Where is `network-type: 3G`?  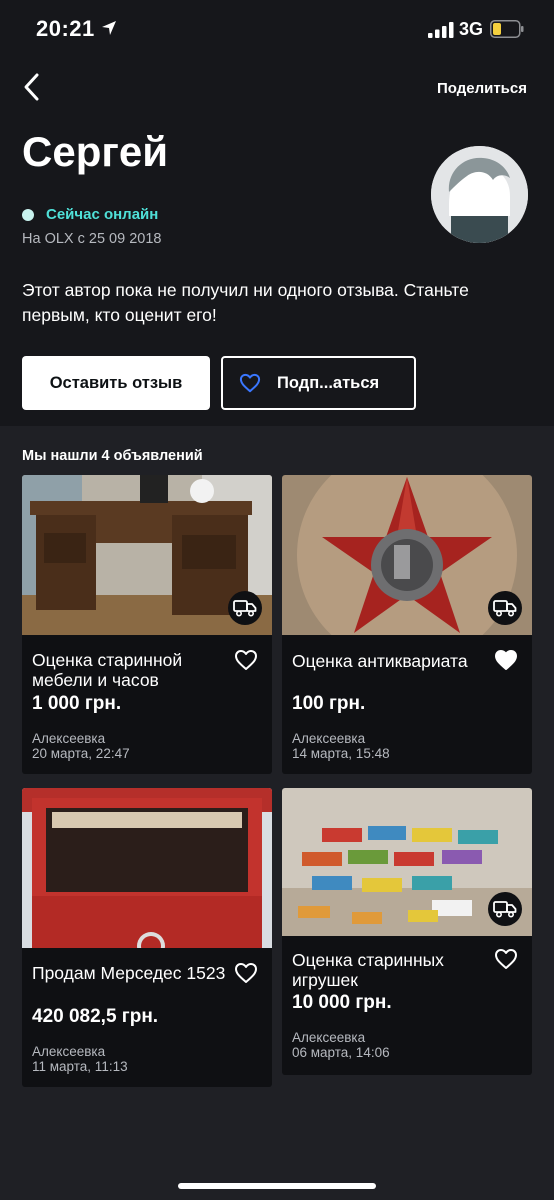
network-type: 3G is located at coordinates (471, 29).